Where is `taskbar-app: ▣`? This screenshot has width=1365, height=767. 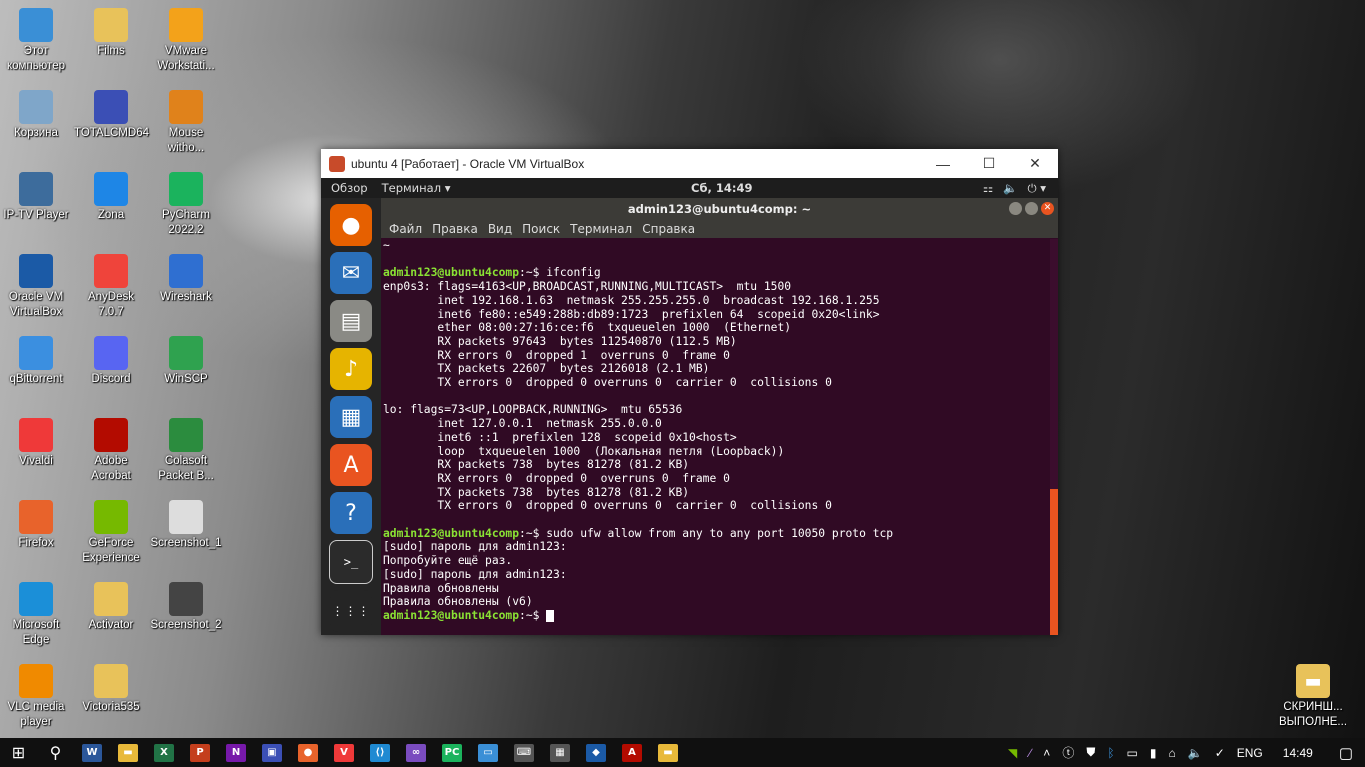 taskbar-app: ▣ is located at coordinates (272, 752).